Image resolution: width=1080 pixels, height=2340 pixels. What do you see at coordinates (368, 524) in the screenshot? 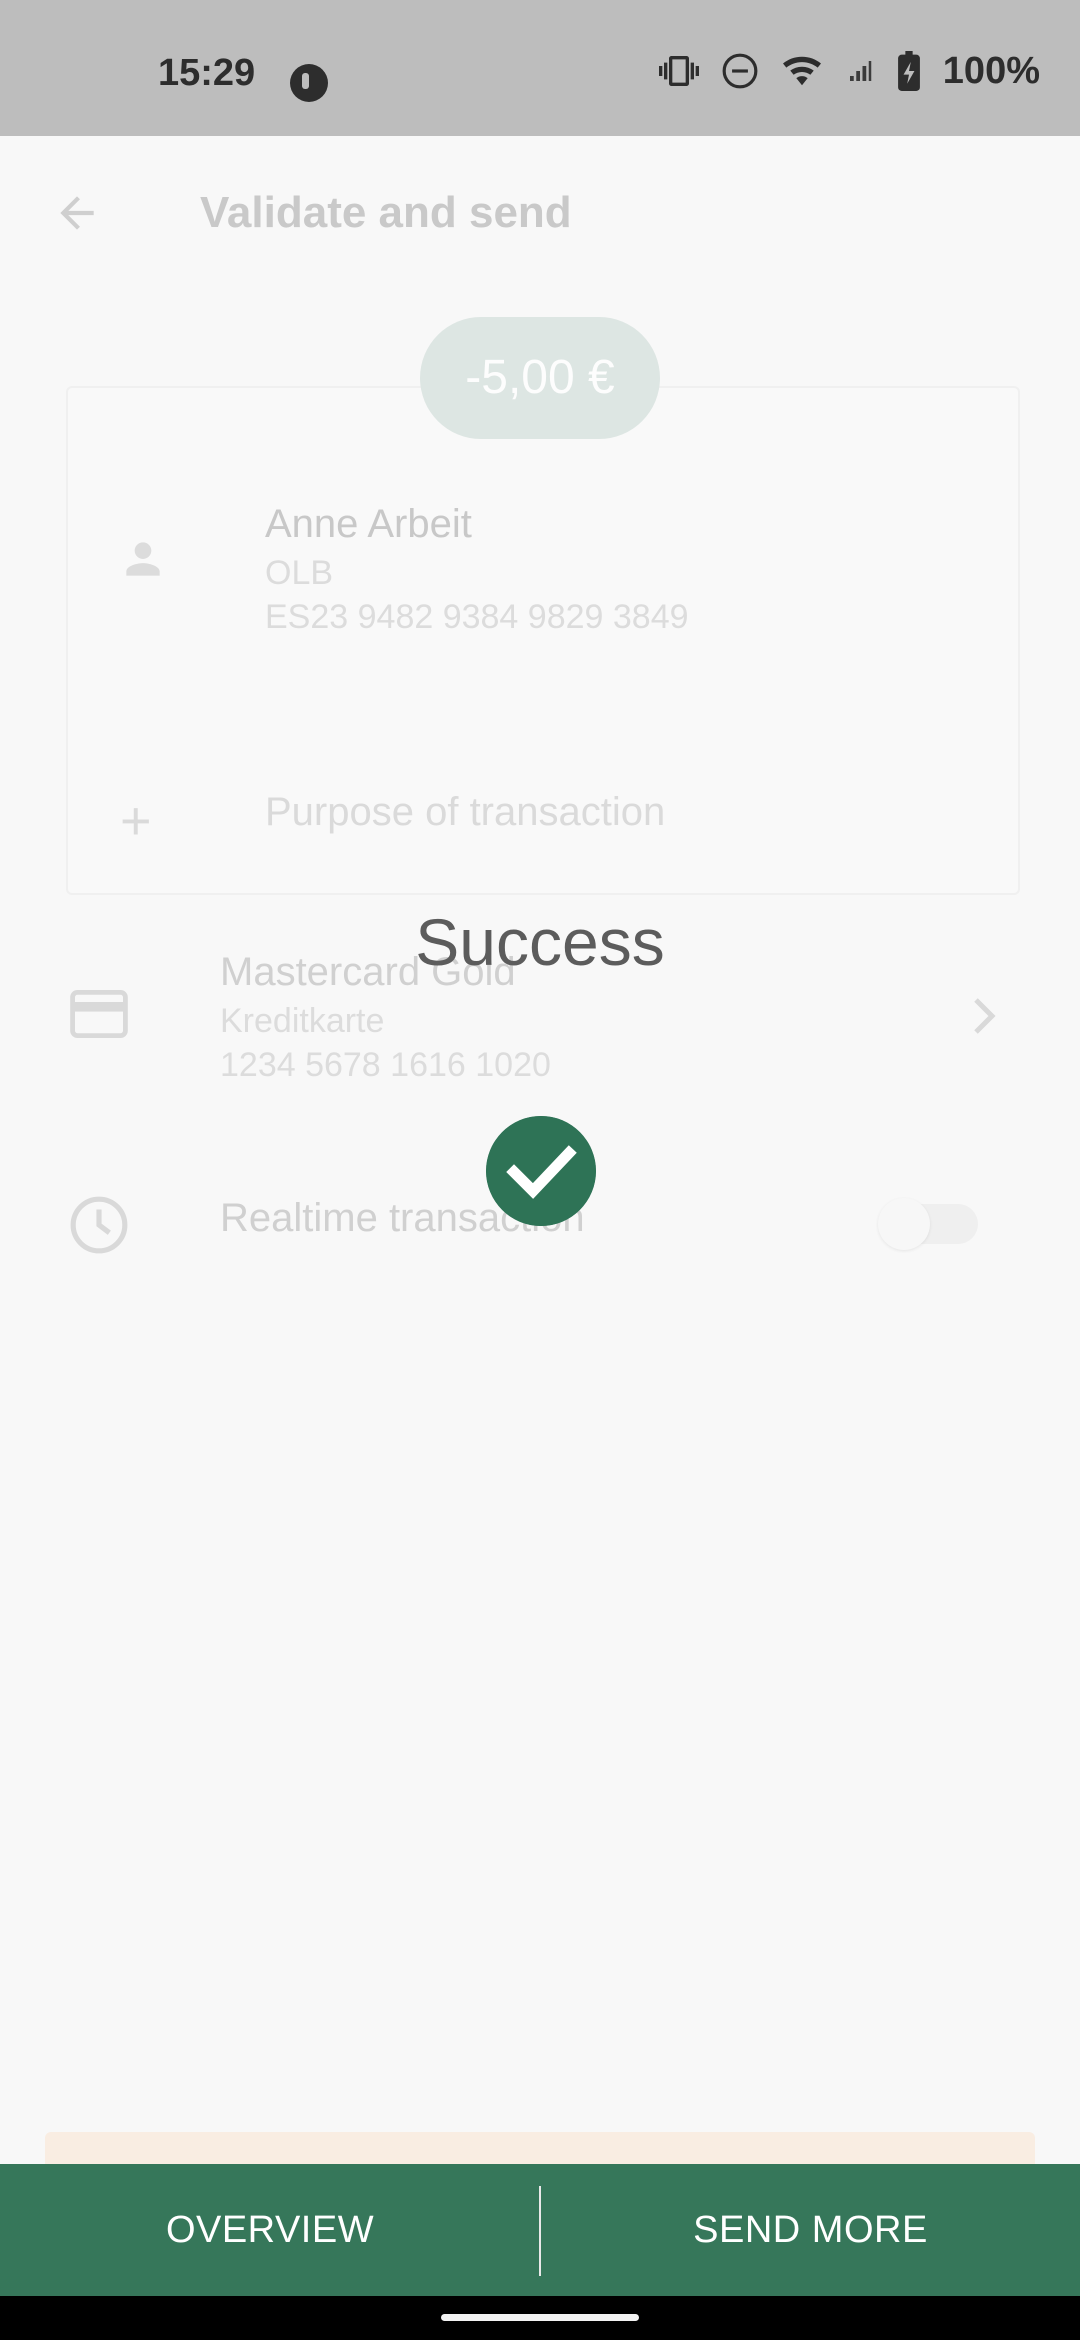
I see `recipient-name: Anne Arbeit` at bounding box center [368, 524].